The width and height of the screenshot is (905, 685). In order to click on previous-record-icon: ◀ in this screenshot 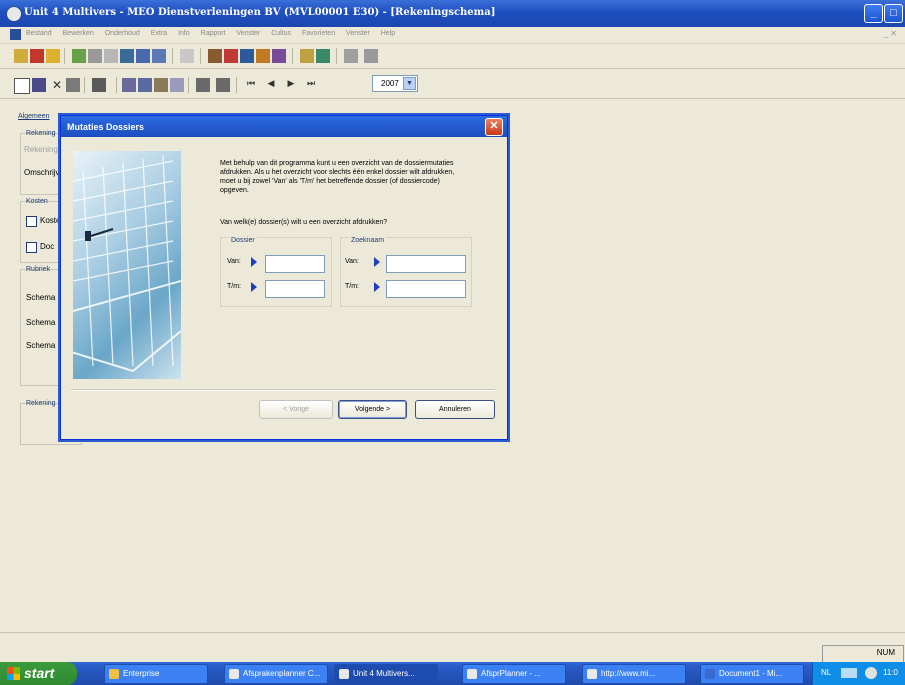, I will do `click(271, 85)`.